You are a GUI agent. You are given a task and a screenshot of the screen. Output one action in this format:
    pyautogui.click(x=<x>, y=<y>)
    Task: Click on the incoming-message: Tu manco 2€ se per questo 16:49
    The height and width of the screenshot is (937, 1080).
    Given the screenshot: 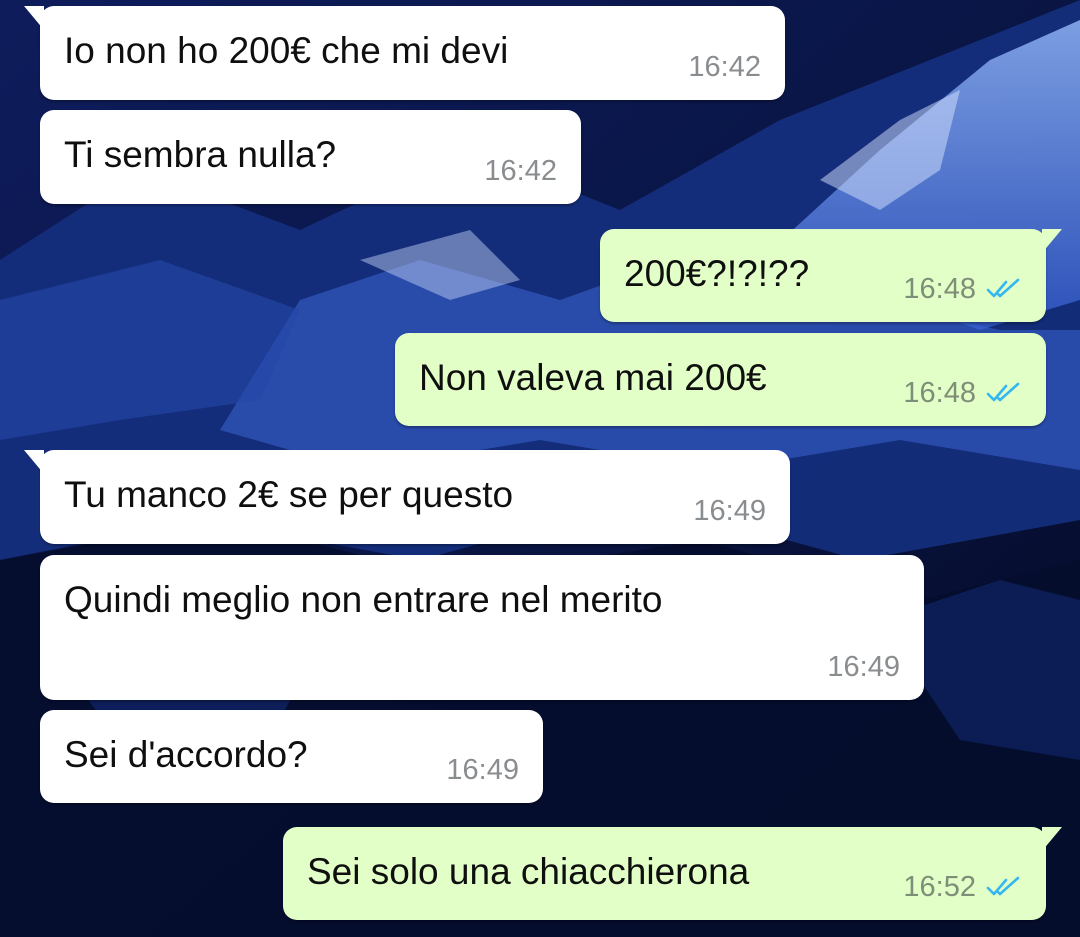 What is the action you would take?
    pyautogui.click(x=407, y=497)
    